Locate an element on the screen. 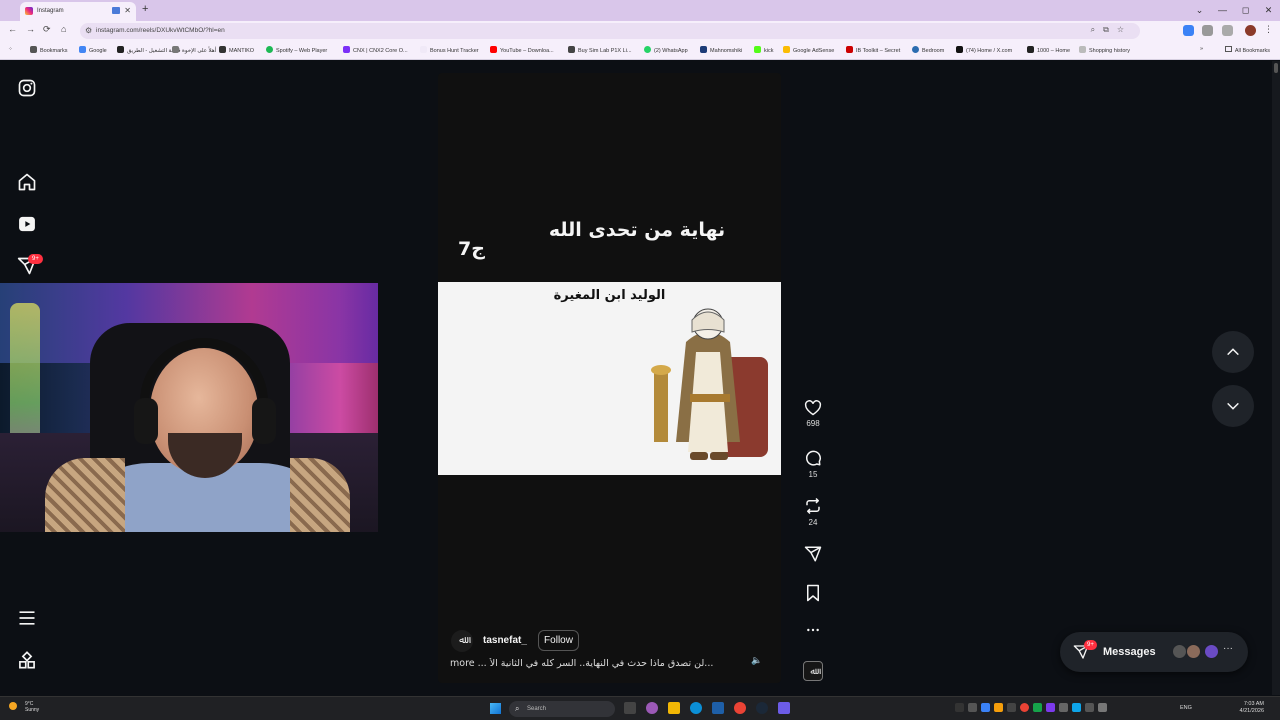 The width and height of the screenshot is (1280, 720). new-tab-button: + is located at coordinates (145, 9).